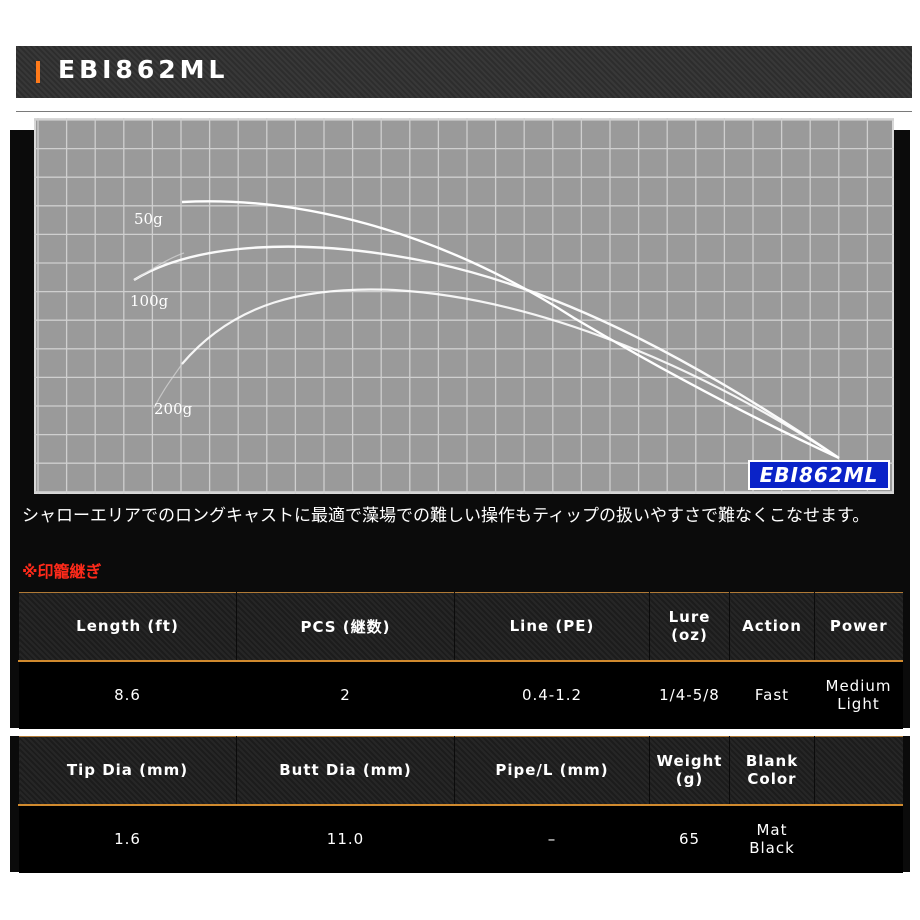 Image resolution: width=920 pixels, height=920 pixels. I want to click on header-lure: Lure (oz), so click(689, 626).